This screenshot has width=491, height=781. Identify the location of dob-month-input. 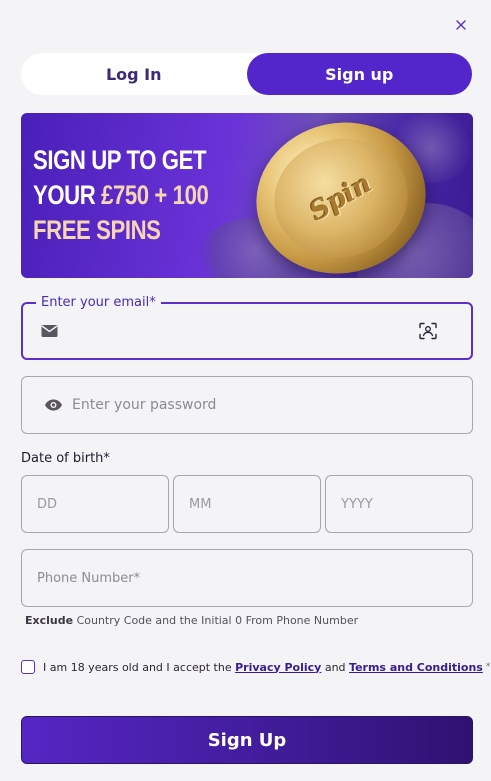
(247, 504).